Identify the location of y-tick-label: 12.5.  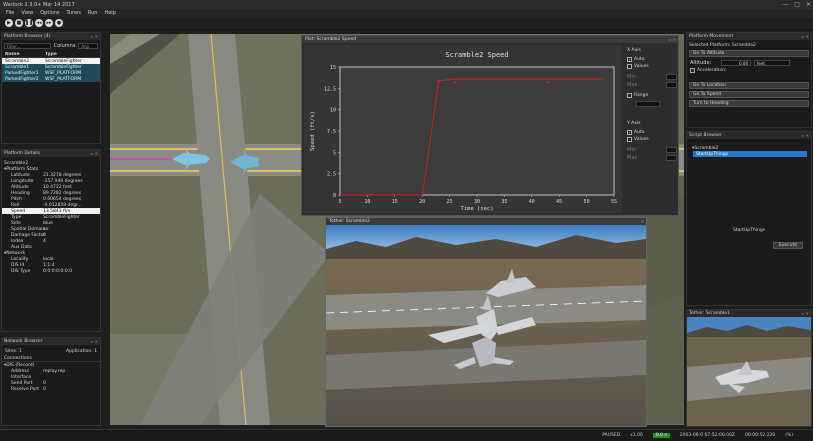
(330, 89).